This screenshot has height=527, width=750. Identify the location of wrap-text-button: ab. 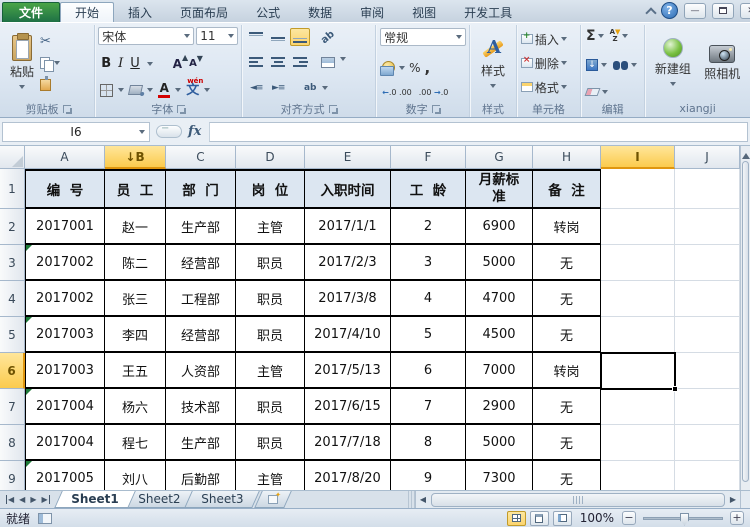
(310, 88).